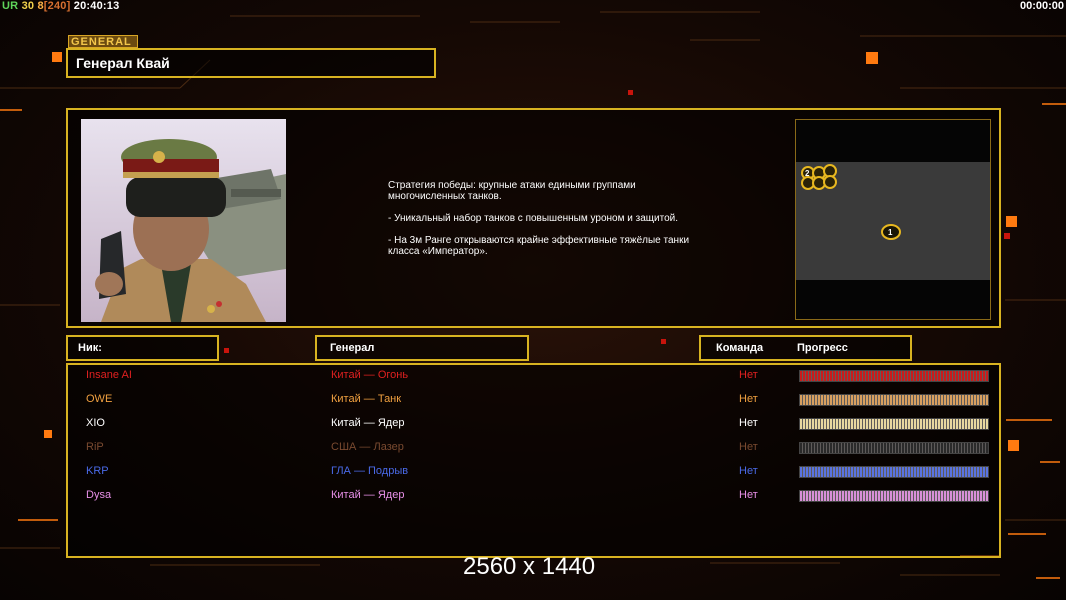 Image resolution: width=1066 pixels, height=600 pixels. What do you see at coordinates (103, 41) in the screenshot?
I see `general-tag: GENERAL` at bounding box center [103, 41].